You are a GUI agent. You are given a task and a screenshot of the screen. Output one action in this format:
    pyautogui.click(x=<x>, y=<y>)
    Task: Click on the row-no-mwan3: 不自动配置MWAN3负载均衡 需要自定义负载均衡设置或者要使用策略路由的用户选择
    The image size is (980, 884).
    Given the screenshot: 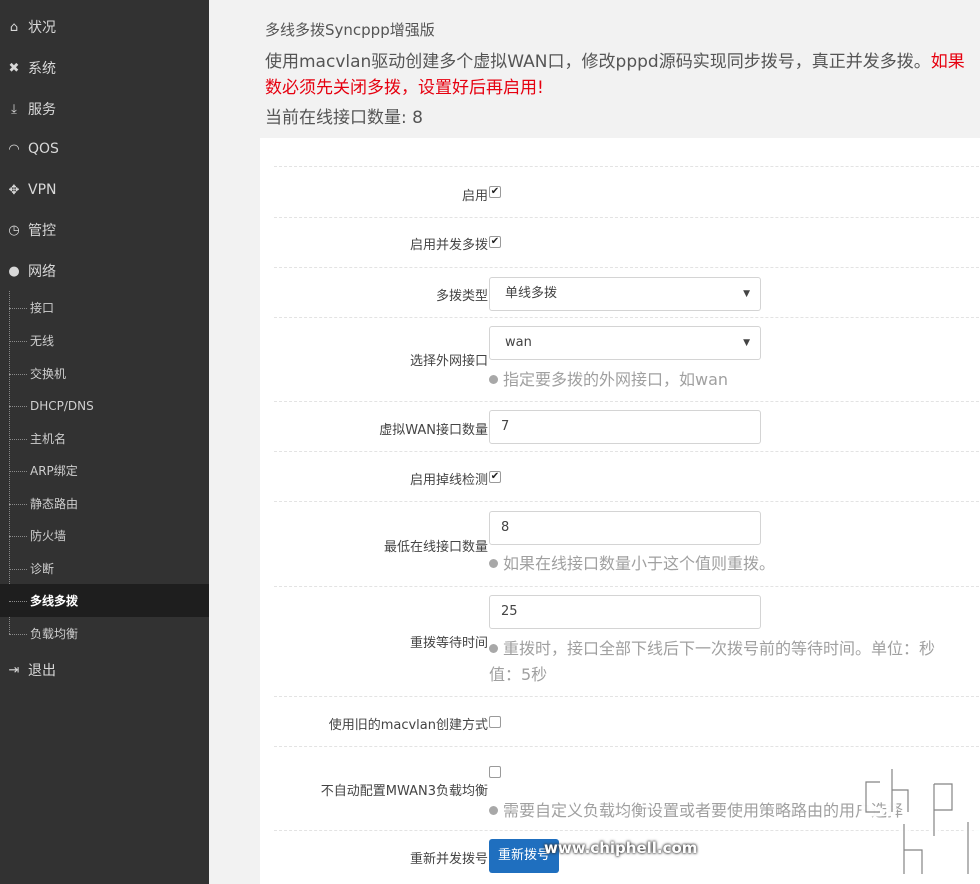 What is the action you would take?
    pyautogui.click(x=627, y=788)
    